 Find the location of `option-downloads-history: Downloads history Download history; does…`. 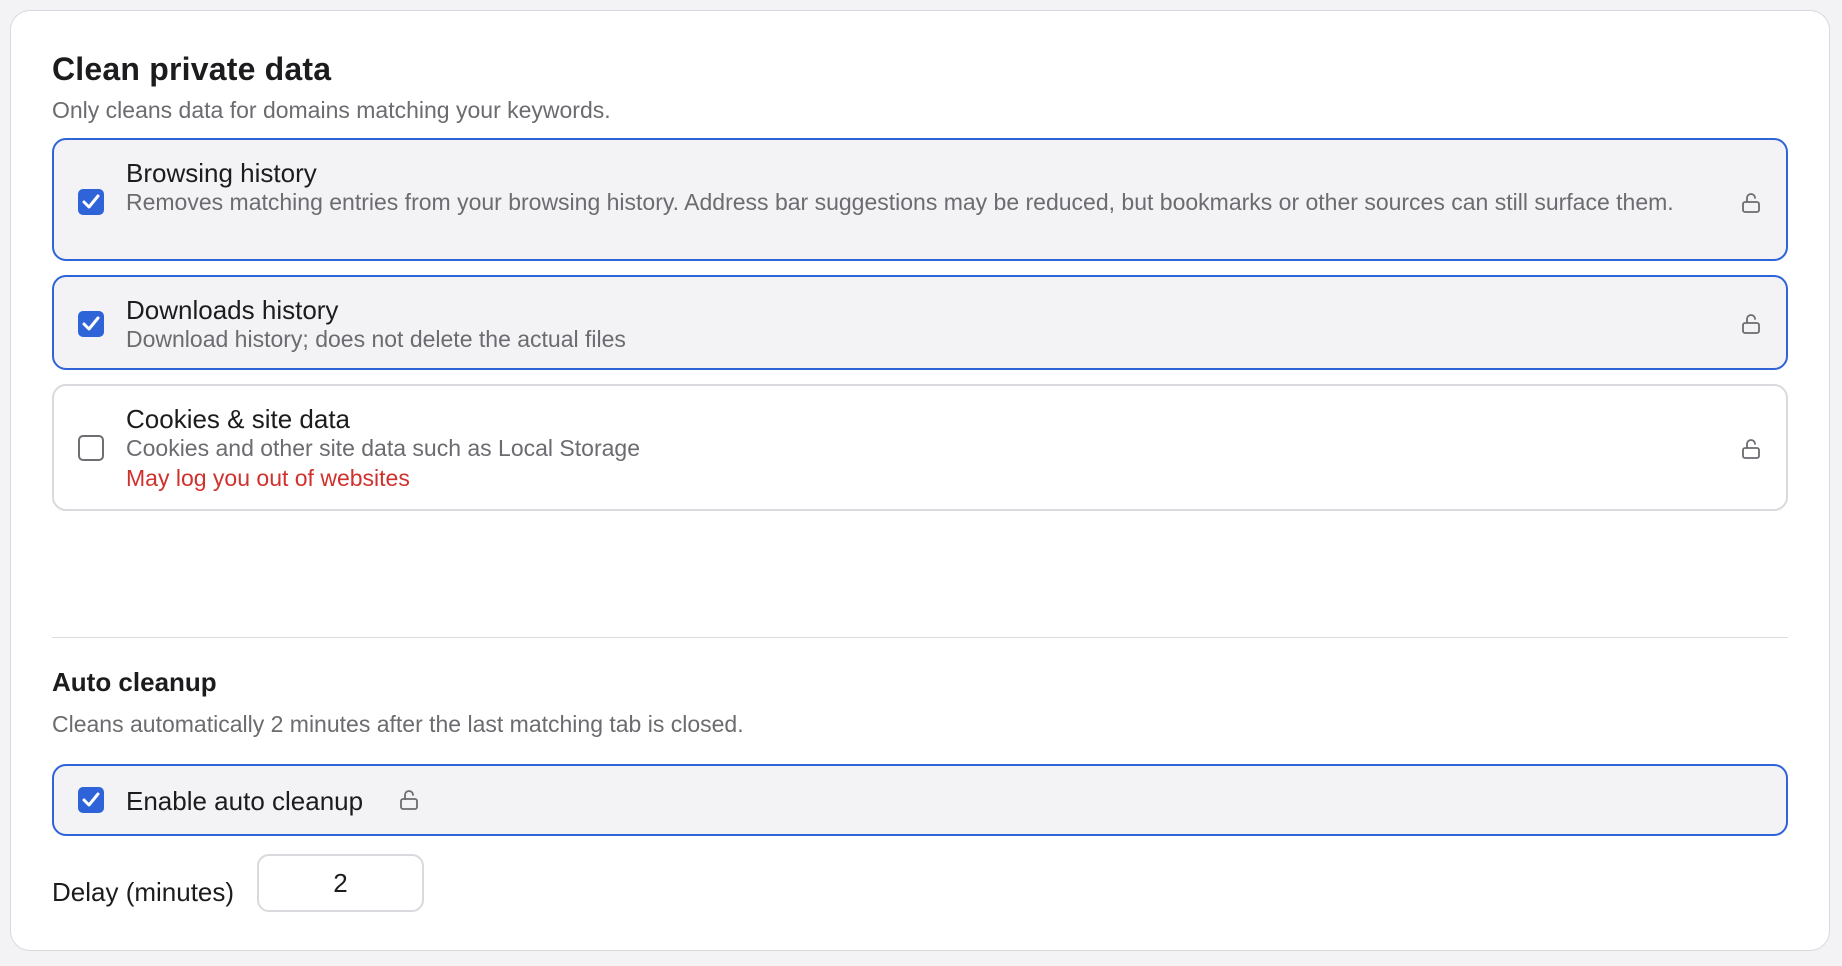

option-downloads-history: Downloads history Download history; does… is located at coordinates (920, 322).